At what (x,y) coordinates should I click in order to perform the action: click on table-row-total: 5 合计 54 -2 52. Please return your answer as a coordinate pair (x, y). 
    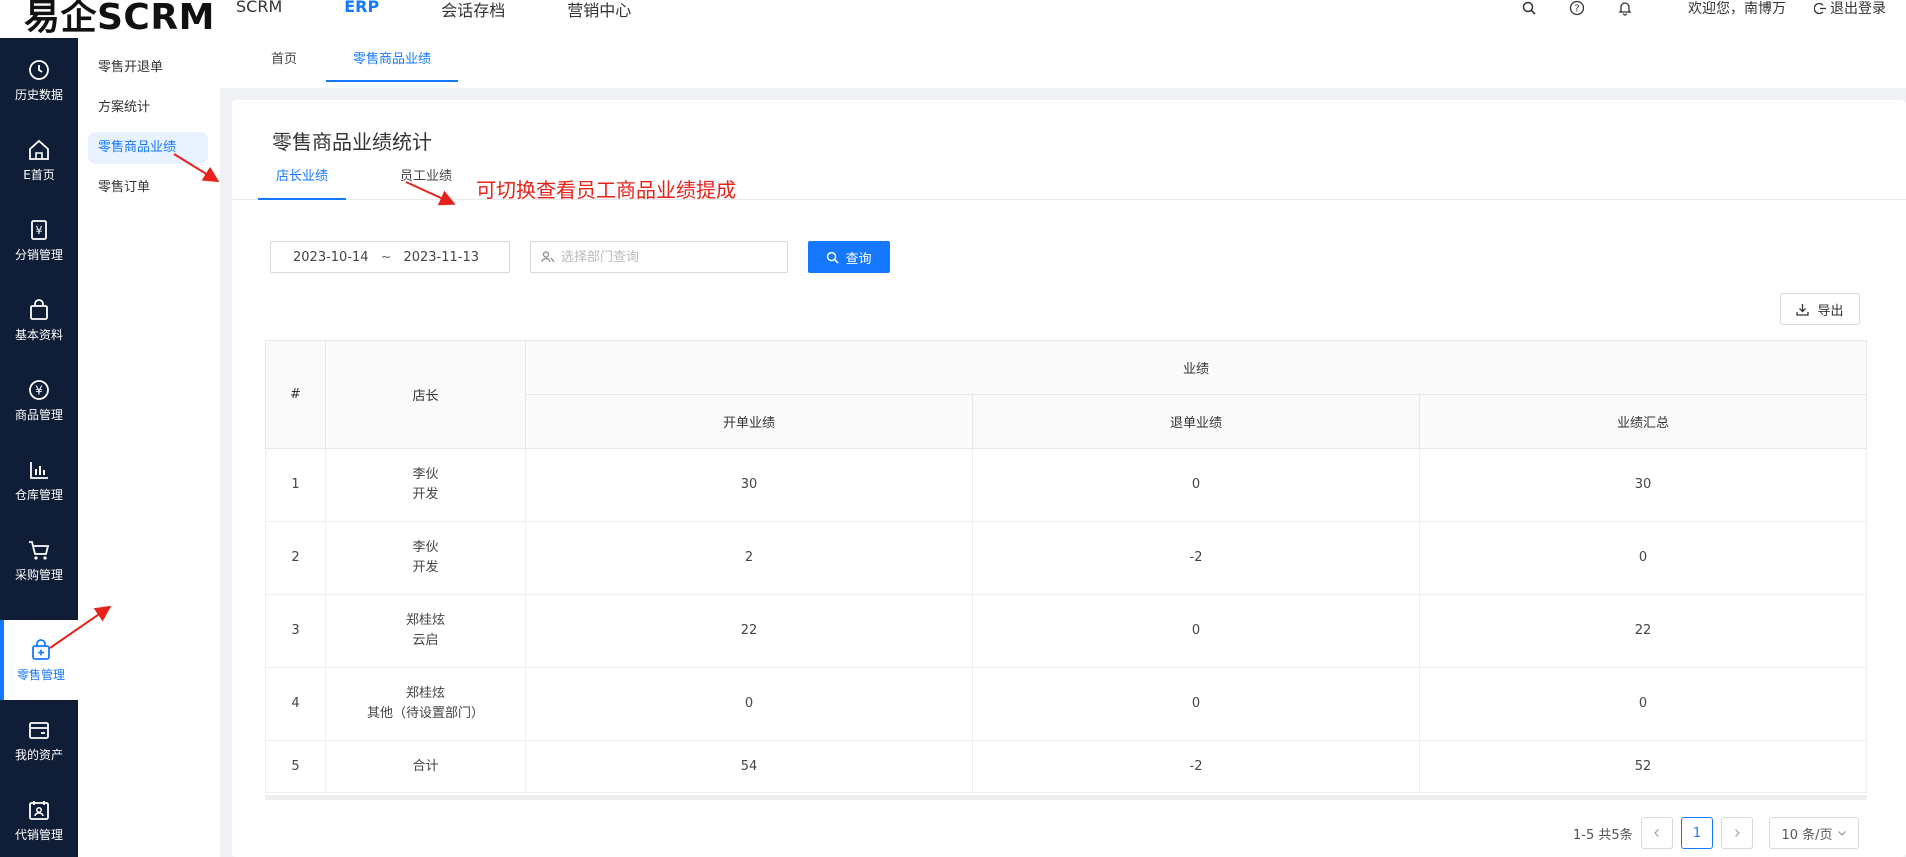
    Looking at the image, I should click on (1066, 766).